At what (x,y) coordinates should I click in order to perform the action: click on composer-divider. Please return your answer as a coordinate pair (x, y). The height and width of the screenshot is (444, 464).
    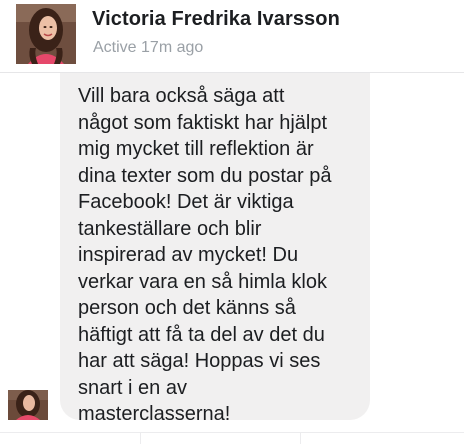
    Looking at the image, I should click on (232, 432).